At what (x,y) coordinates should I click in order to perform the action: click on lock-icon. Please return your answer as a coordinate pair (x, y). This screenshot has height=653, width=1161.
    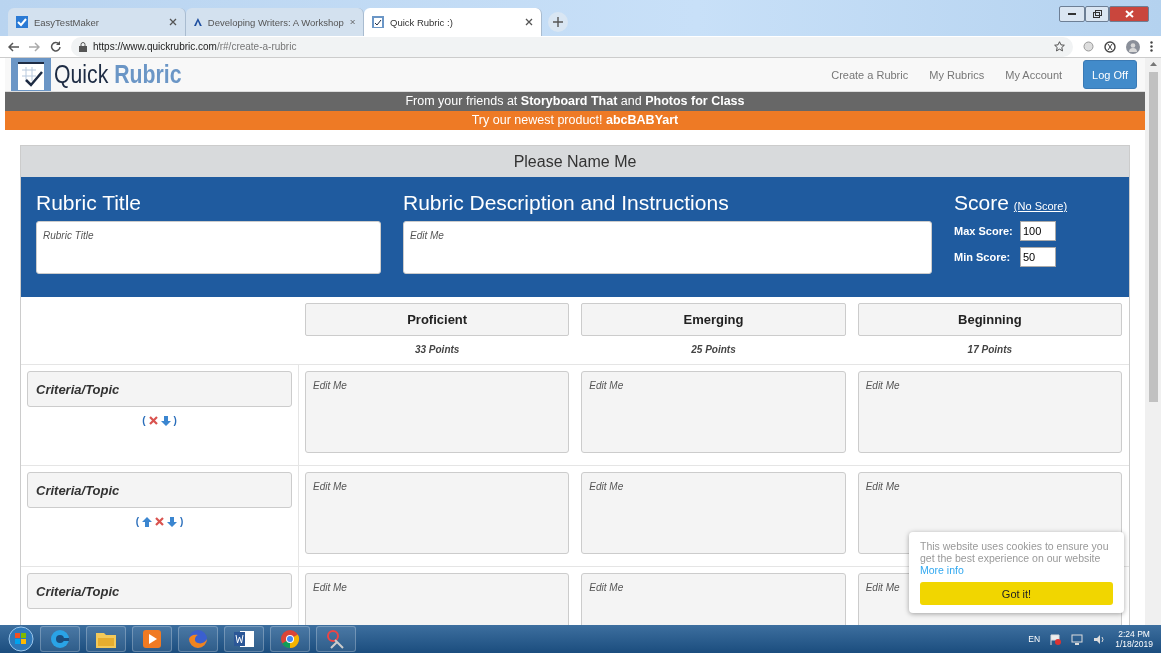
    Looking at the image, I should click on (83, 46).